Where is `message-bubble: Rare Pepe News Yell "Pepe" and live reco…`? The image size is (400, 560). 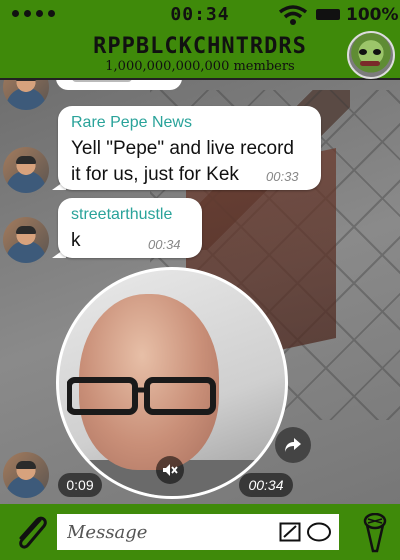 message-bubble: Rare Pepe News Yell "Pepe" and live reco… is located at coordinates (189, 148).